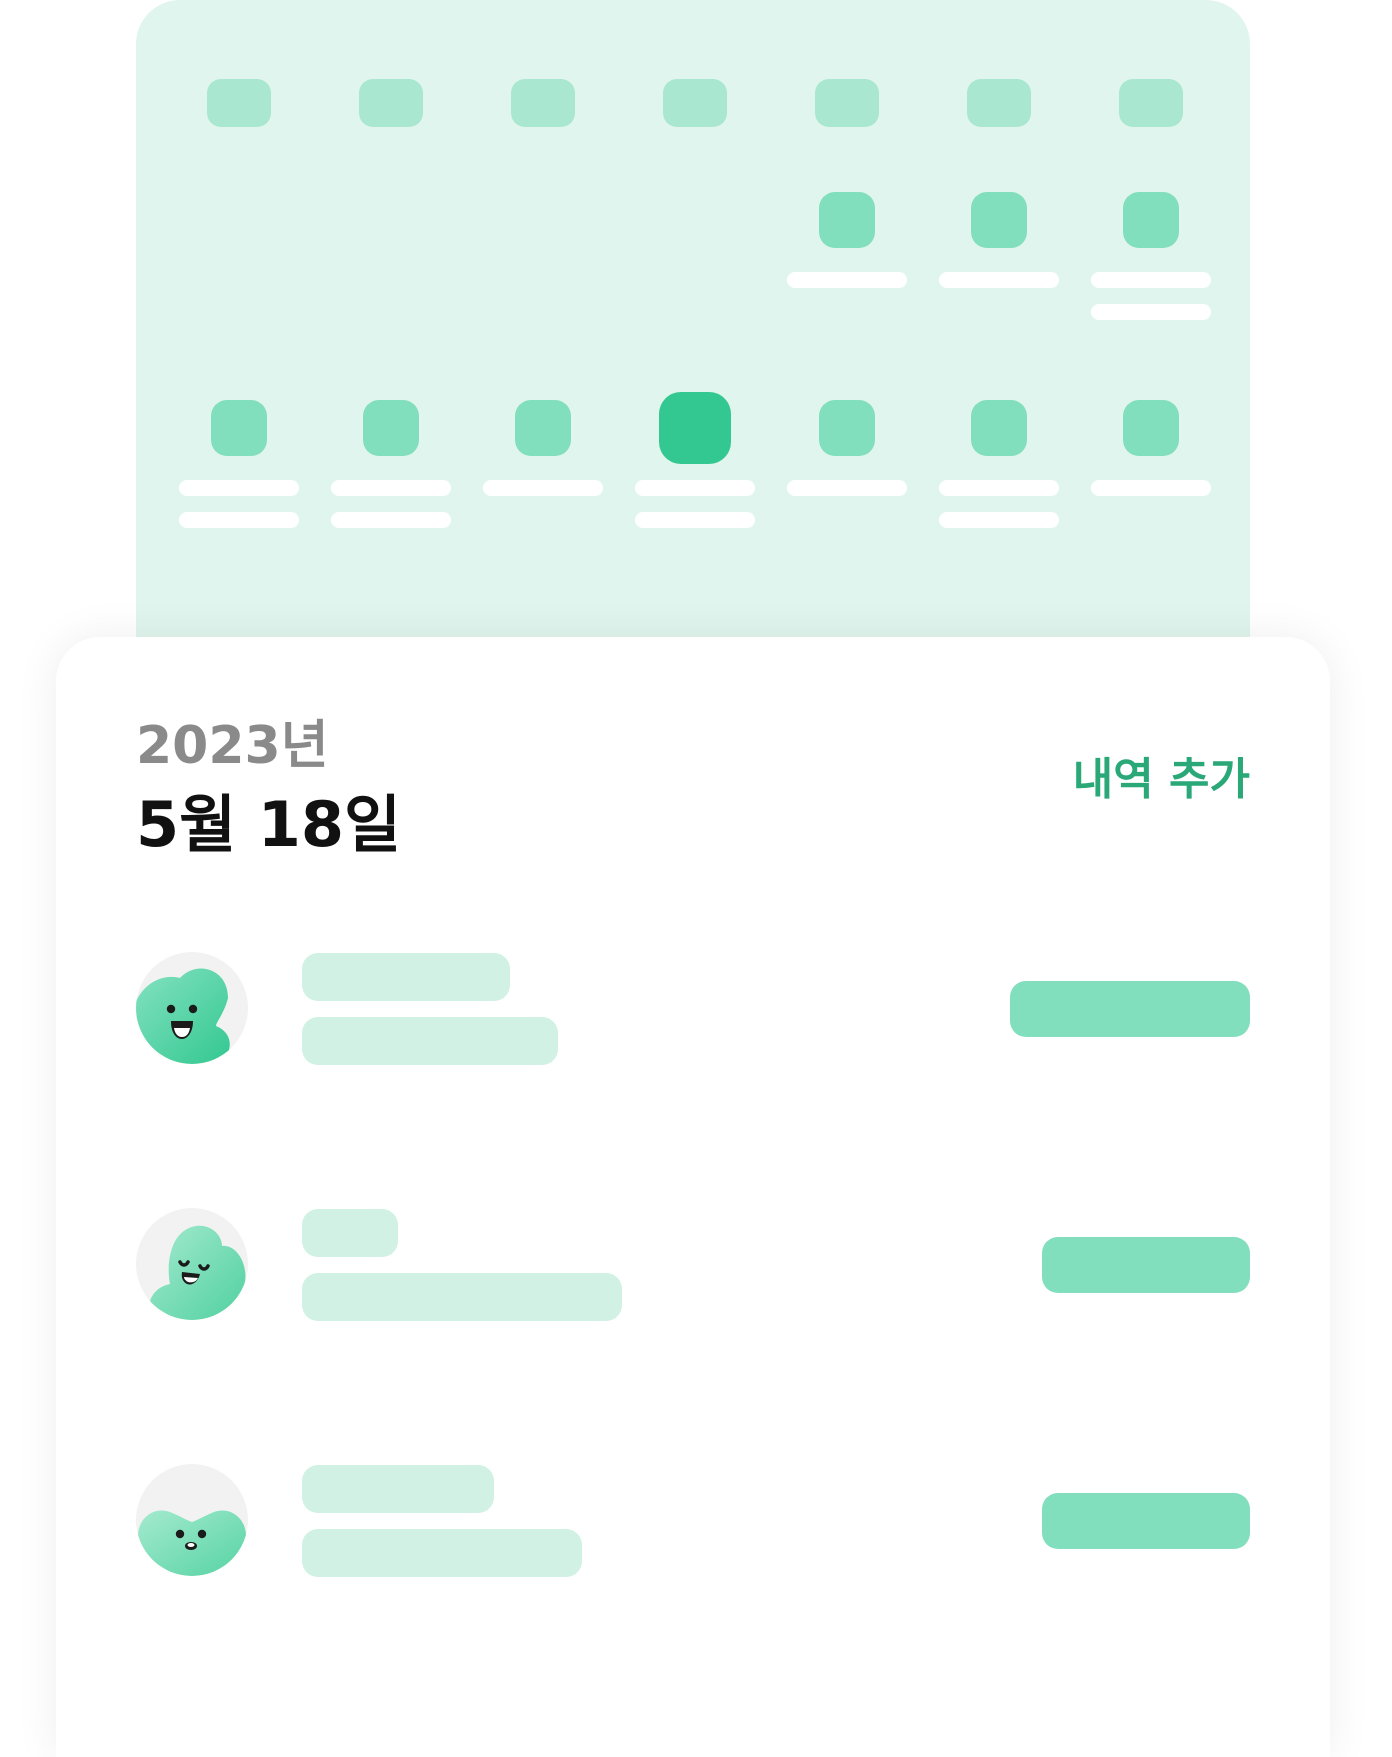 The width and height of the screenshot is (1392, 1757). Describe the element at coordinates (695, 428) in the screenshot. I see `calendar-day-selected` at that location.